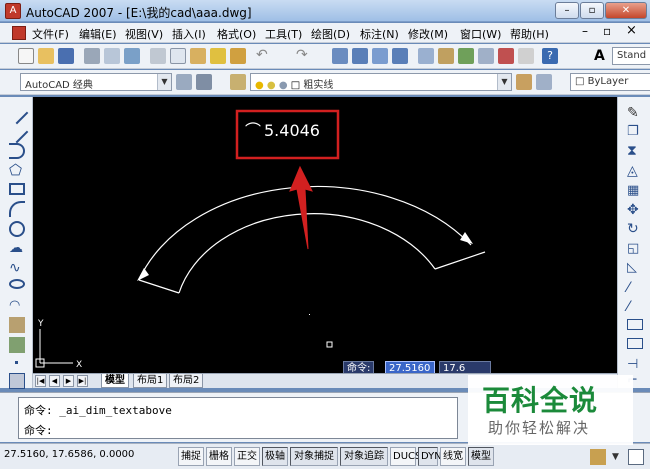  Describe the element at coordinates (238, 56) in the screenshot. I see `block-editor-icon` at that location.